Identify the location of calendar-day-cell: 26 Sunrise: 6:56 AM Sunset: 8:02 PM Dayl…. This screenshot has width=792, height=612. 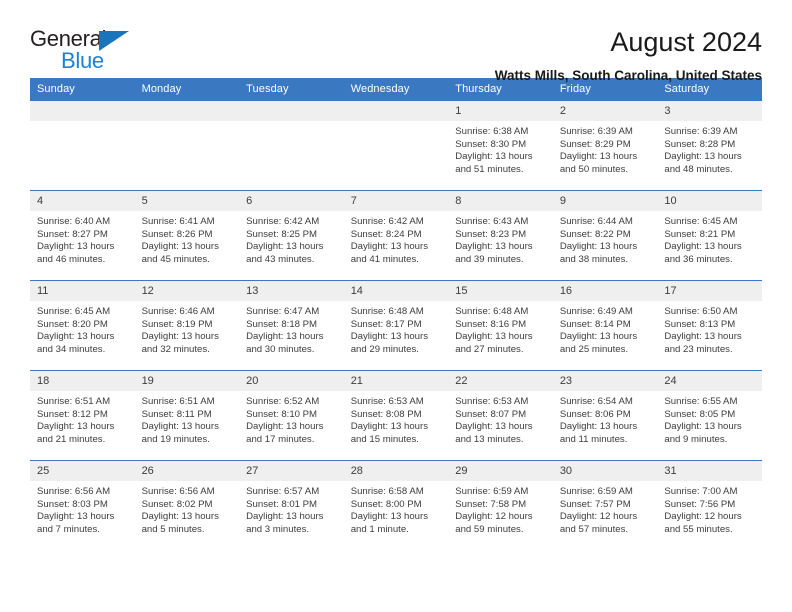
(187, 505).